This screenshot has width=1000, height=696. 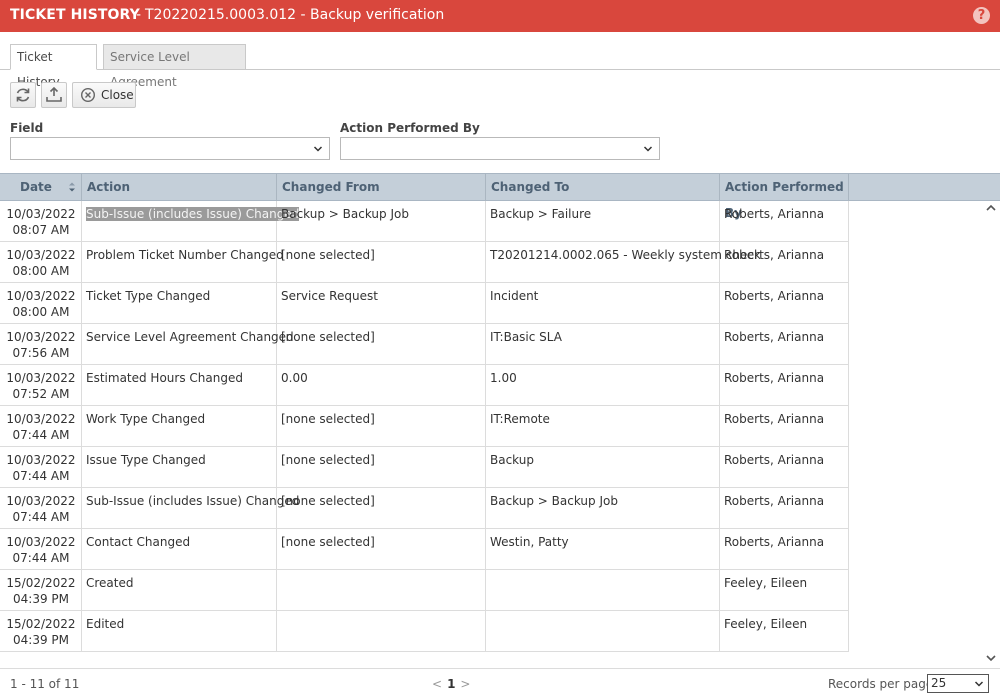 What do you see at coordinates (603, 631) in the screenshot?
I see `cell-changed-to` at bounding box center [603, 631].